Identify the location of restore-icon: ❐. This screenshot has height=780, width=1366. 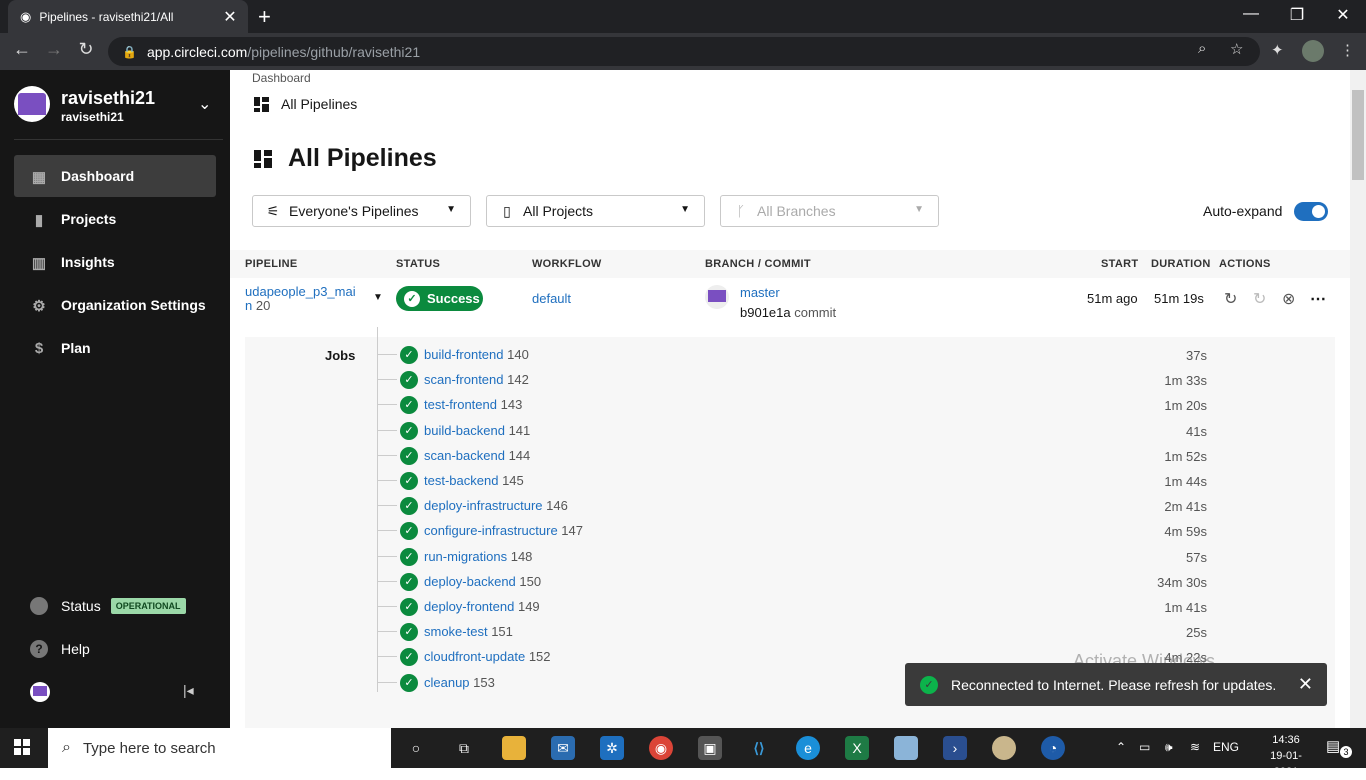
(1297, 15).